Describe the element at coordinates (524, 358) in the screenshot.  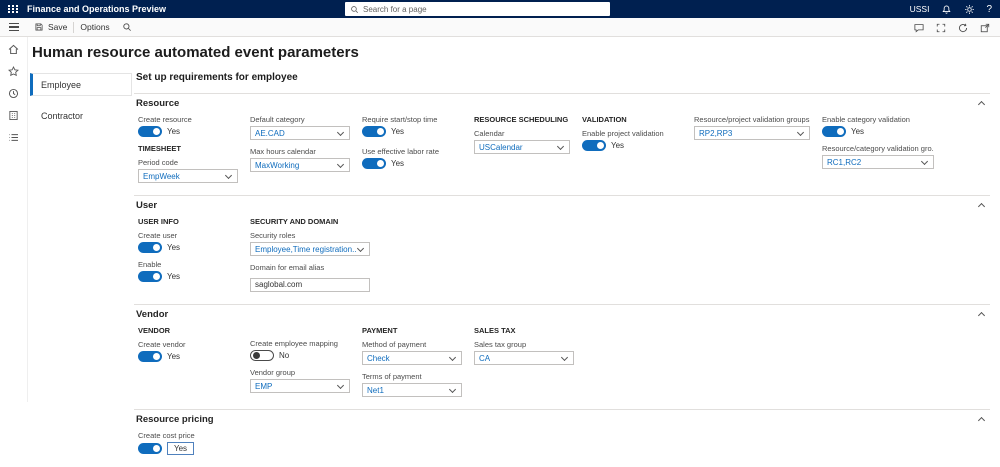
I see `sales-tax-group-dropdown: CA` at that location.